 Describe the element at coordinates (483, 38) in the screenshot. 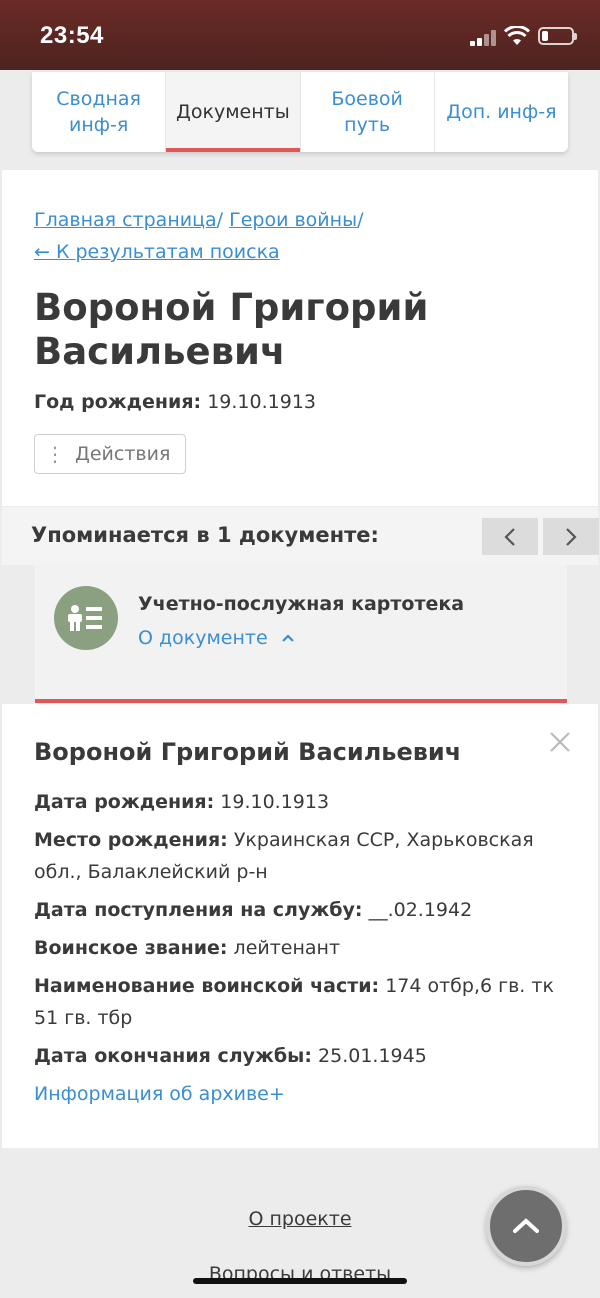

I see `signal-icon` at that location.